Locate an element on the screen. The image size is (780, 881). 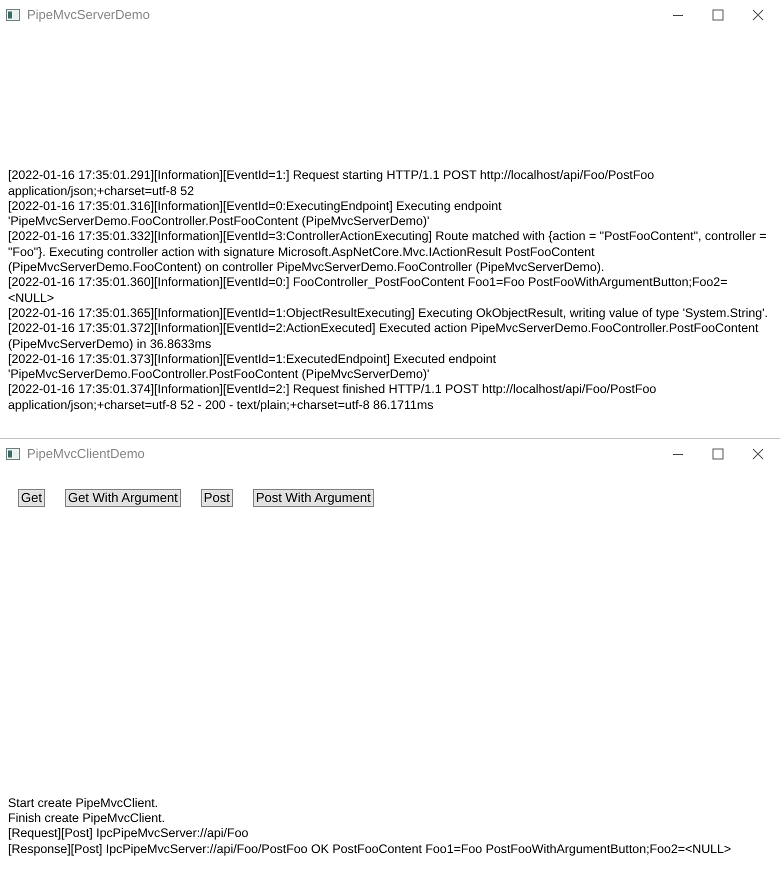
action-button: Post is located at coordinates (216, 498).